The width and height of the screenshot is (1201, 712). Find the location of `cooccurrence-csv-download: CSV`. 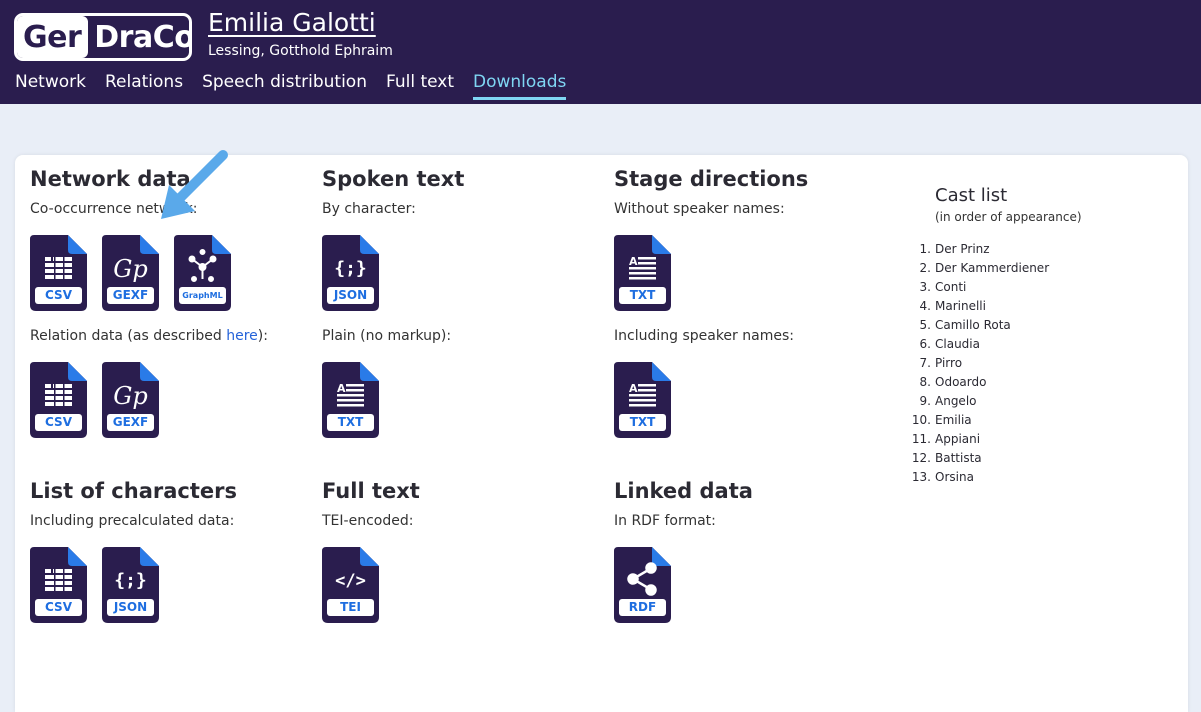

cooccurrence-csv-download: CSV is located at coordinates (58, 273).